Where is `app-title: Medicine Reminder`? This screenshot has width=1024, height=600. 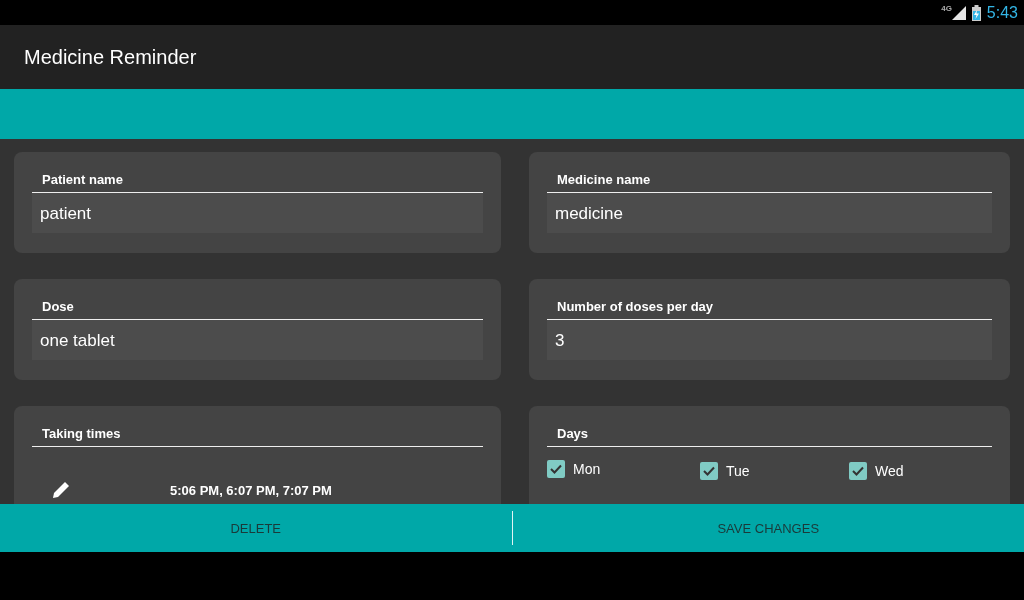
app-title: Medicine Reminder is located at coordinates (110, 57).